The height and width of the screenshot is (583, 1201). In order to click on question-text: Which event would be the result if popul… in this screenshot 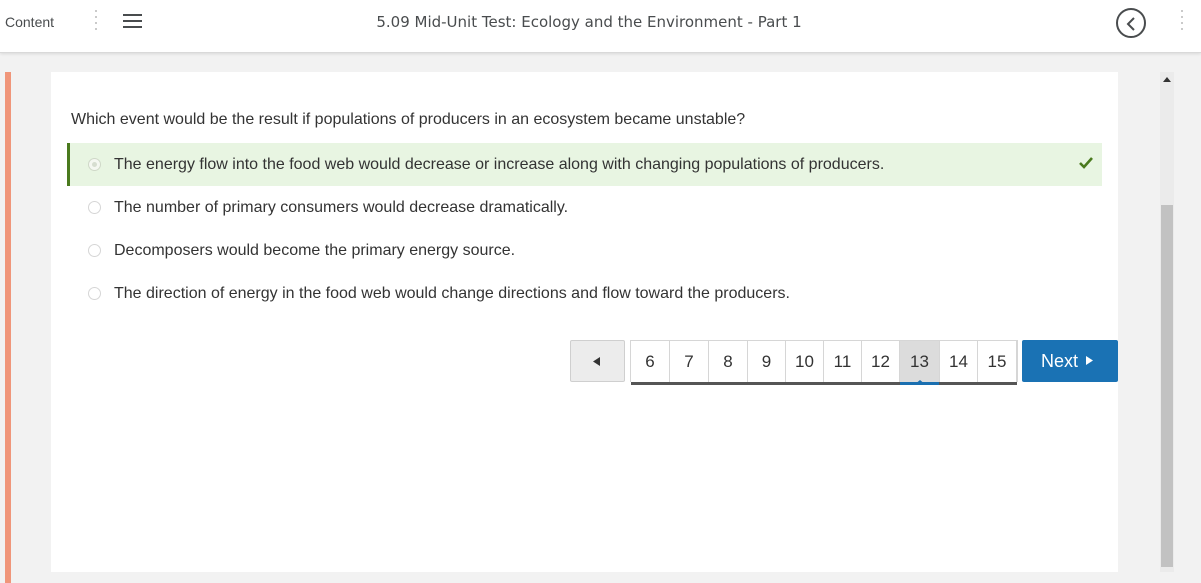, I will do `click(408, 119)`.